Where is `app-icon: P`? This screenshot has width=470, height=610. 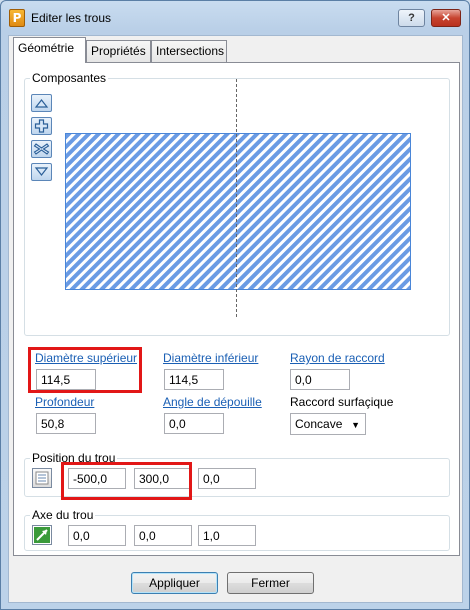 app-icon: P is located at coordinates (17, 18).